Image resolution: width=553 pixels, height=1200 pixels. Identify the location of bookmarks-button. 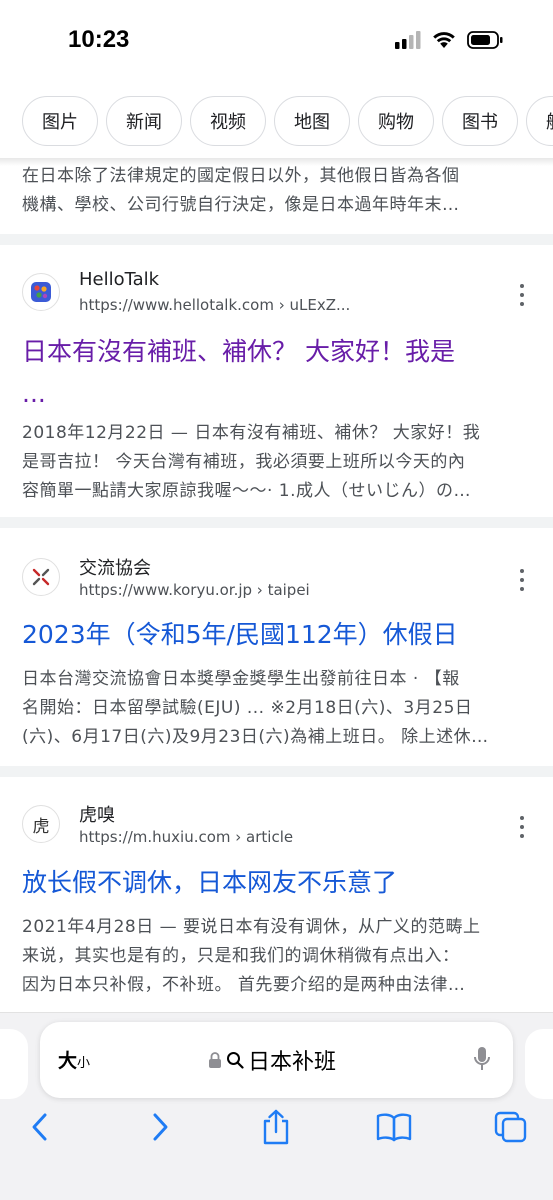
(394, 1127).